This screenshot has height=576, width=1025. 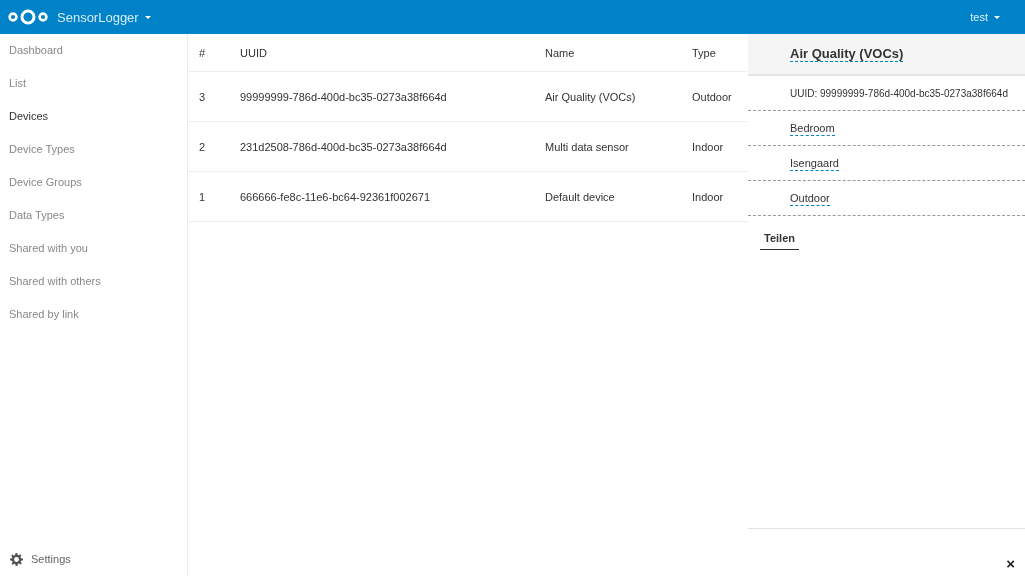 What do you see at coordinates (618, 146) in the screenshot?
I see `table-cell: Multi data sensor` at bounding box center [618, 146].